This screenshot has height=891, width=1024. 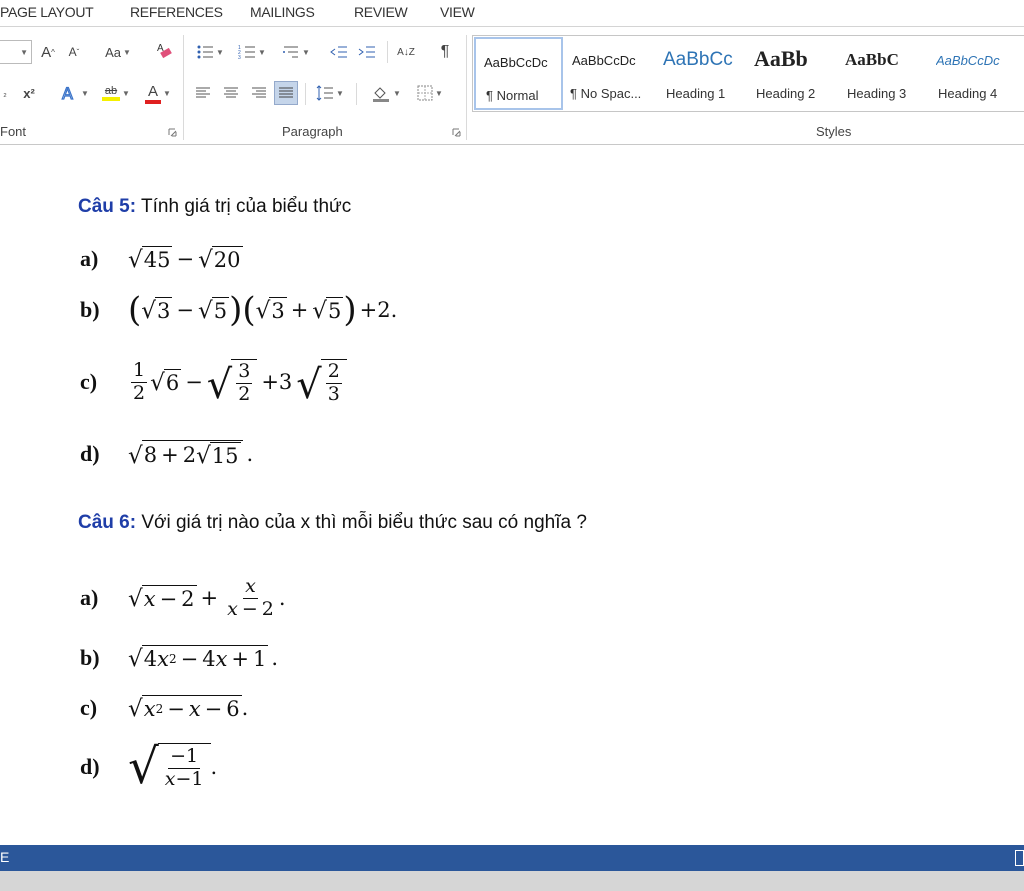 I want to click on highlight-color-button: ab ▼, so click(x=116, y=93).